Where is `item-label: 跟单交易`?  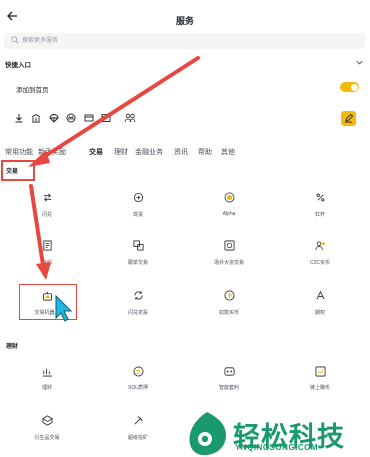
item-label: 跟单交易 is located at coordinates (138, 262).